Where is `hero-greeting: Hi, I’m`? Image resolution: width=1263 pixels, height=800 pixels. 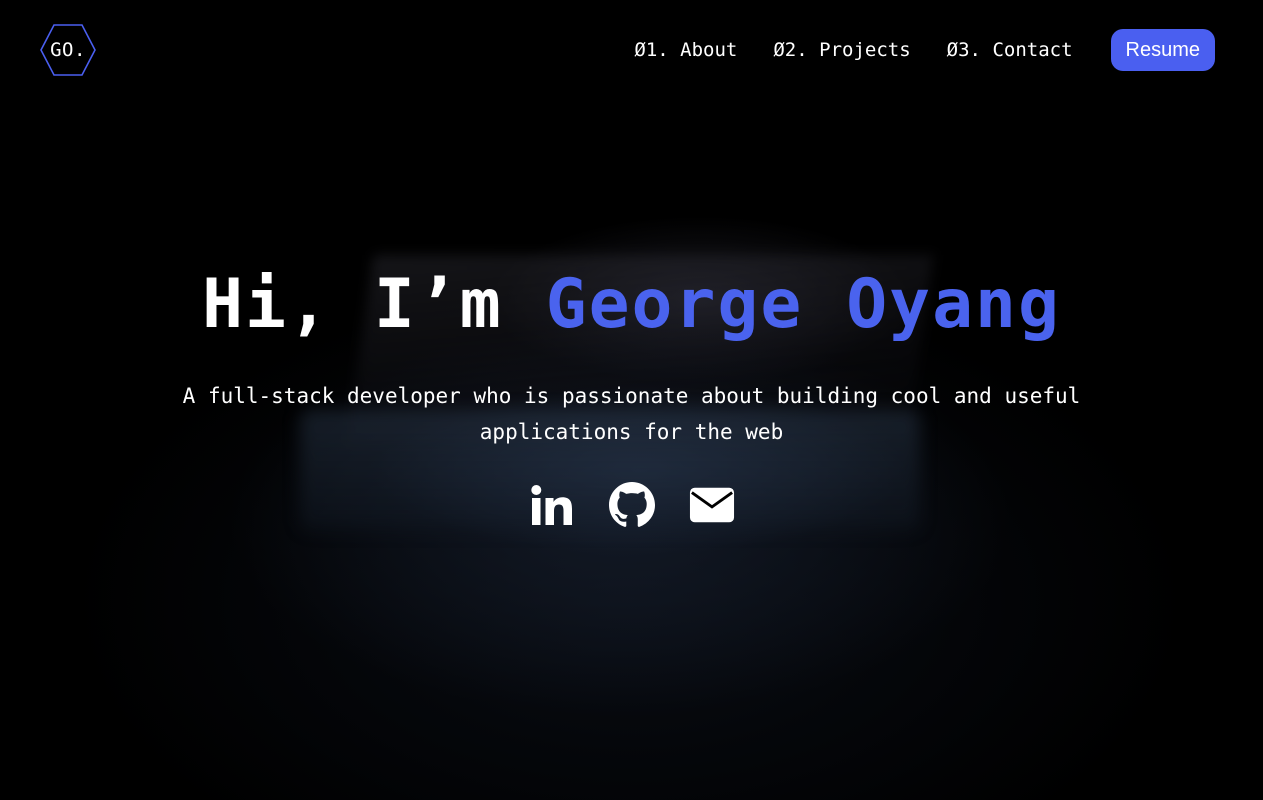
hero-greeting: Hi, I’m is located at coordinates (352, 304).